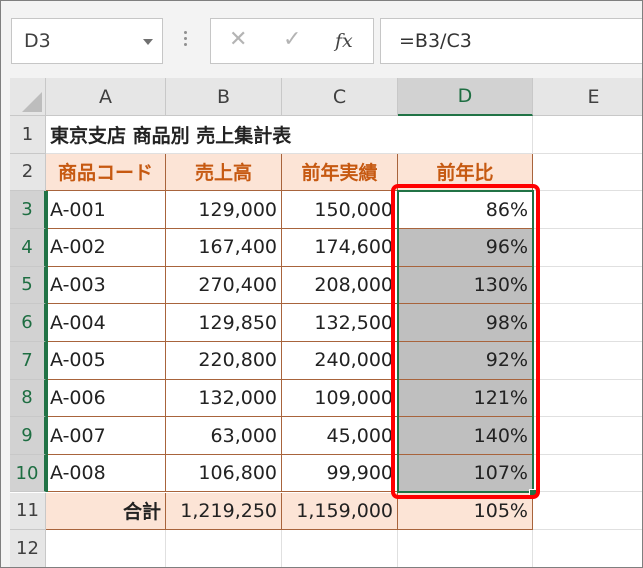 This screenshot has width=643, height=568. What do you see at coordinates (106, 247) in the screenshot?
I see `product-code-cell: A-002` at bounding box center [106, 247].